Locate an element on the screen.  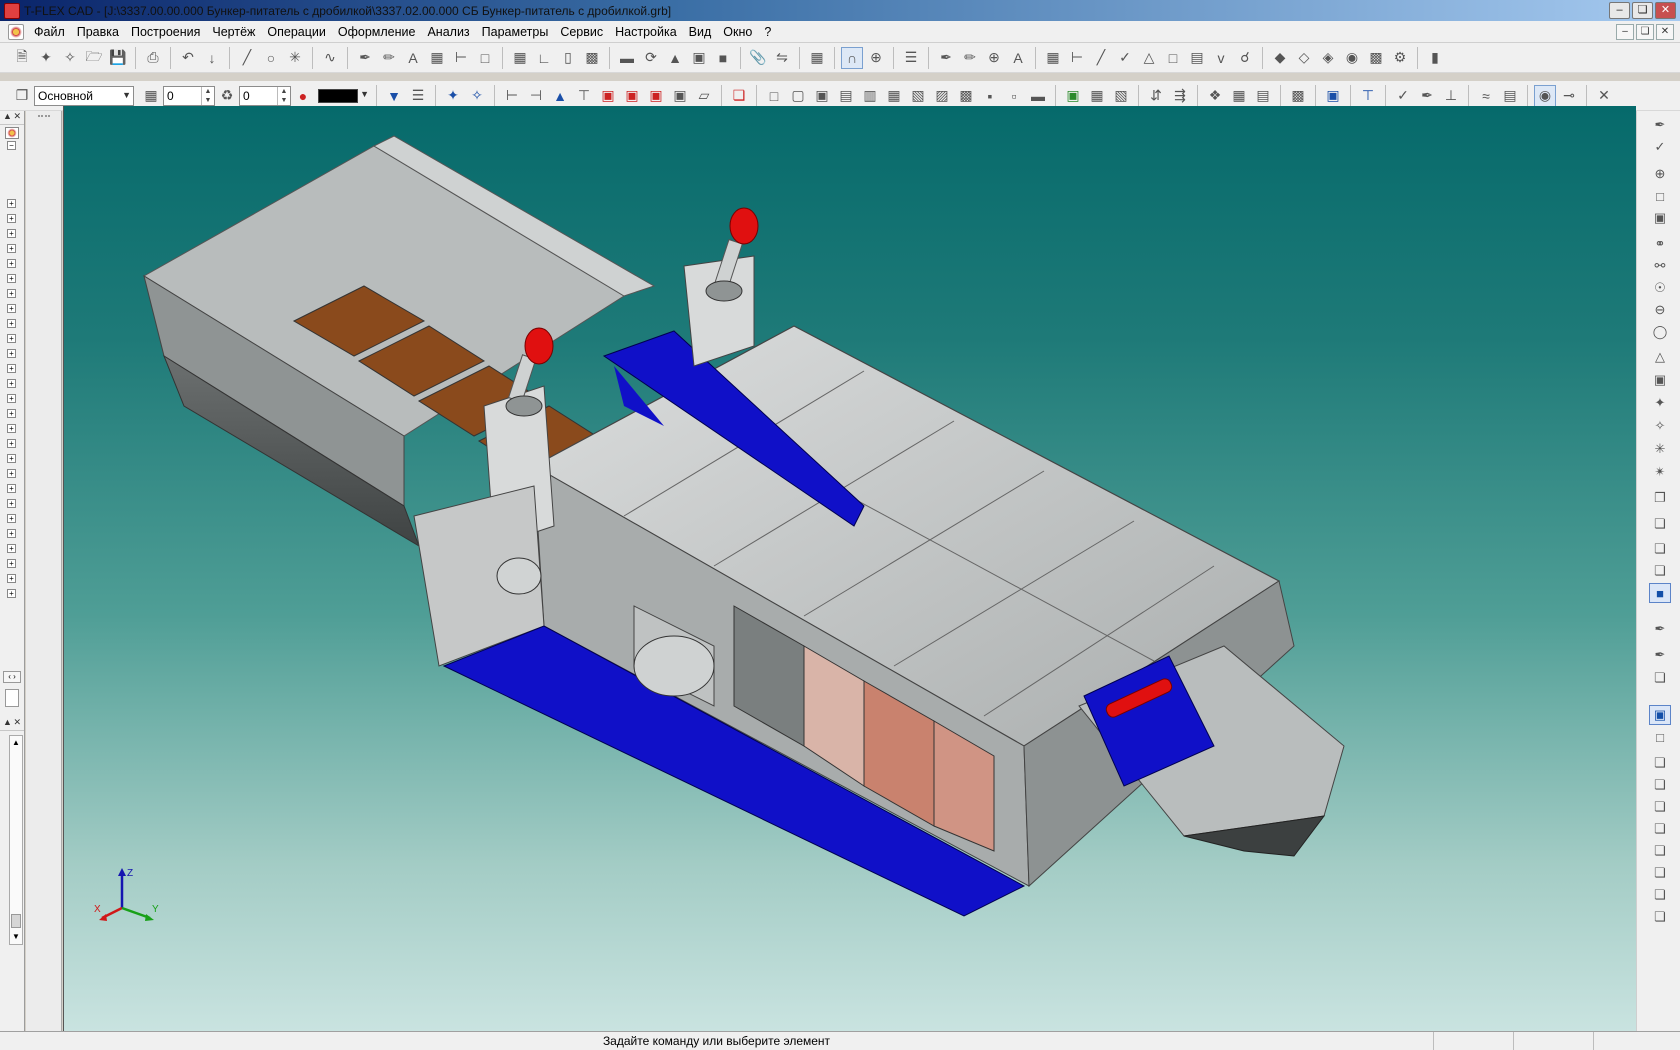
sel-6-icon: ▣ is located at coordinates (632, 96).